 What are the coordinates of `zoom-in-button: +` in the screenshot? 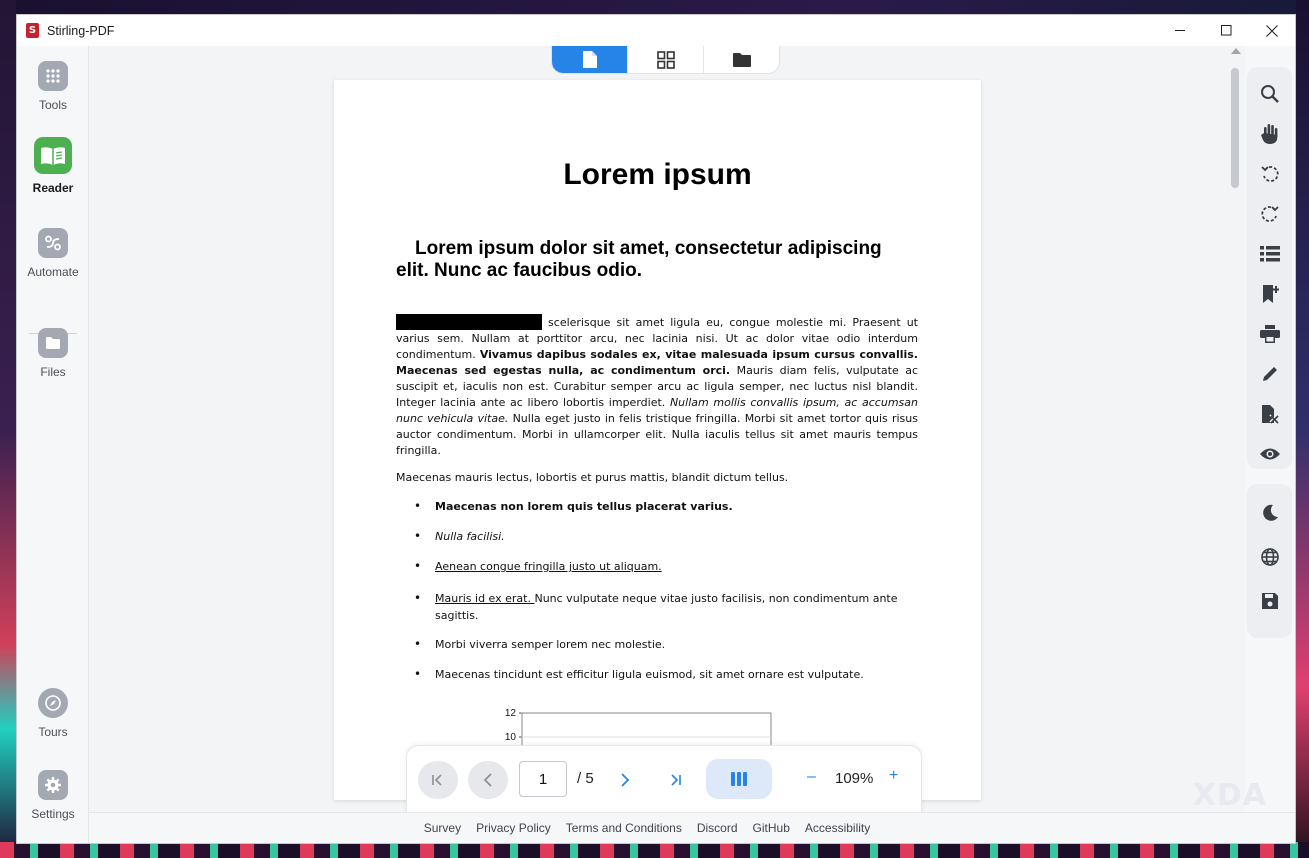 It's located at (893, 776).